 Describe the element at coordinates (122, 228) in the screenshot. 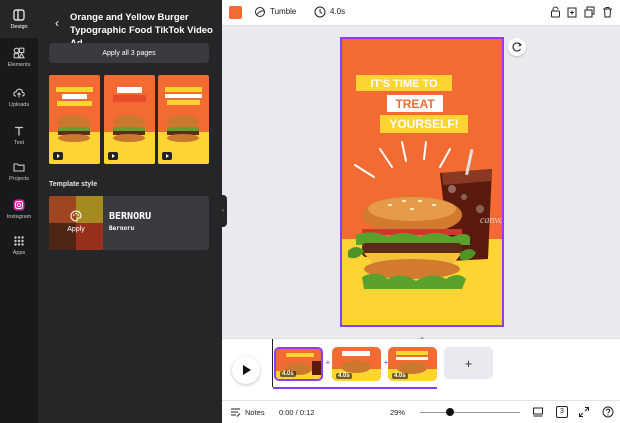

I see `style-font-sub: Bernoru` at that location.